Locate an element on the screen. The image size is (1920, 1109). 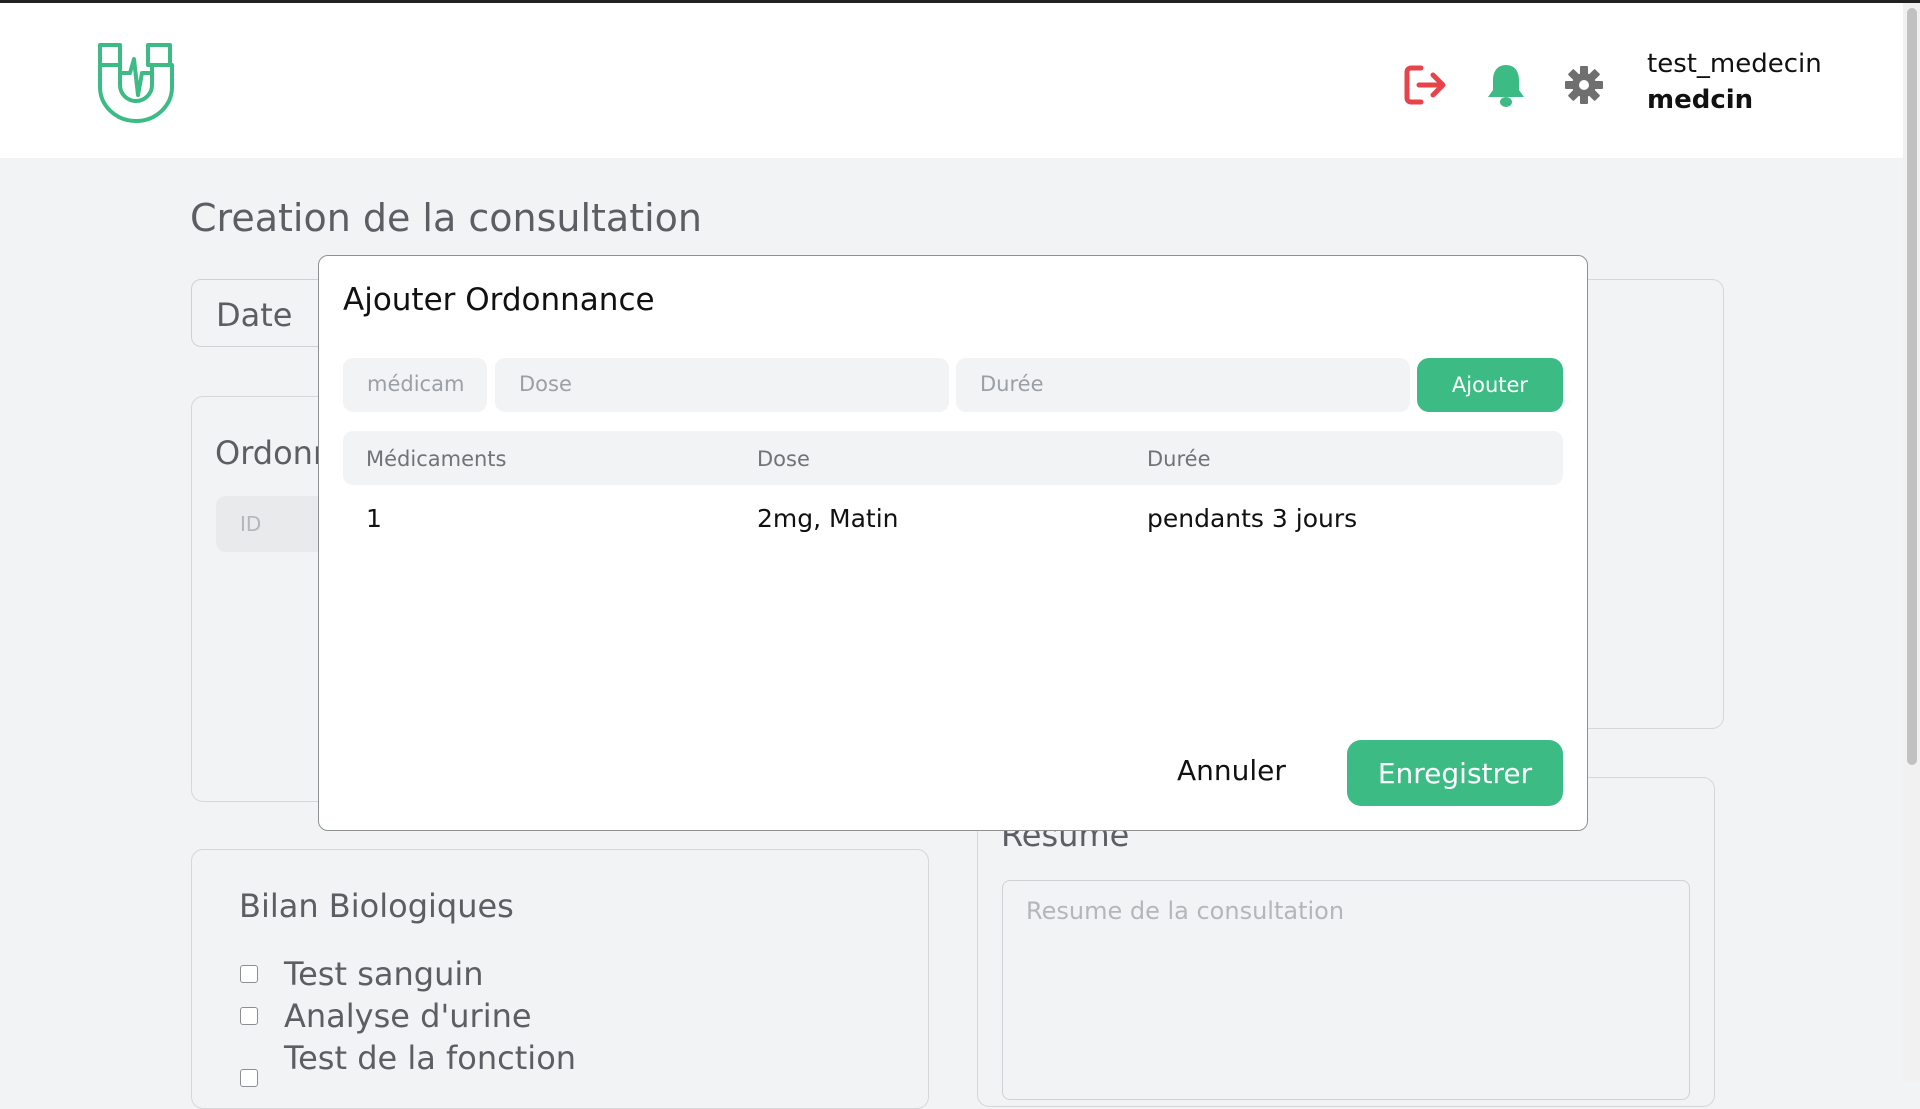
duree-placeholder: Durée is located at coordinates (1012, 384).